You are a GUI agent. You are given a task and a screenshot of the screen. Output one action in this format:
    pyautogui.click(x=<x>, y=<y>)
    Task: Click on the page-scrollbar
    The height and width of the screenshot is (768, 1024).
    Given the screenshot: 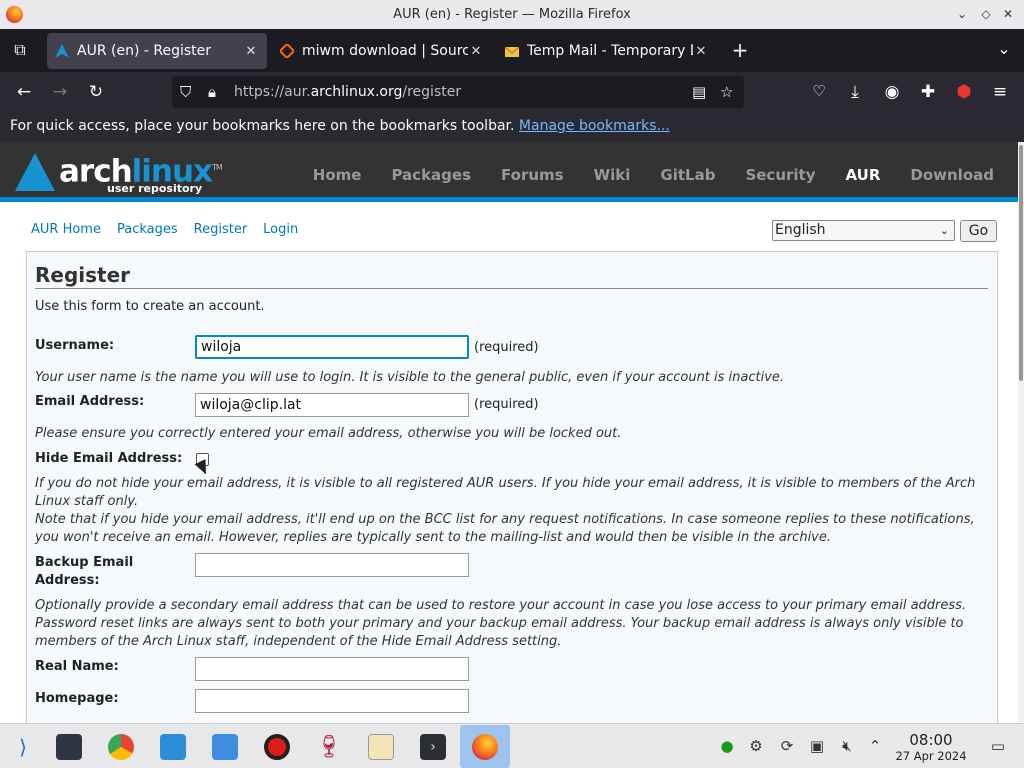 What is the action you would take?
    pyautogui.click(x=1021, y=432)
    